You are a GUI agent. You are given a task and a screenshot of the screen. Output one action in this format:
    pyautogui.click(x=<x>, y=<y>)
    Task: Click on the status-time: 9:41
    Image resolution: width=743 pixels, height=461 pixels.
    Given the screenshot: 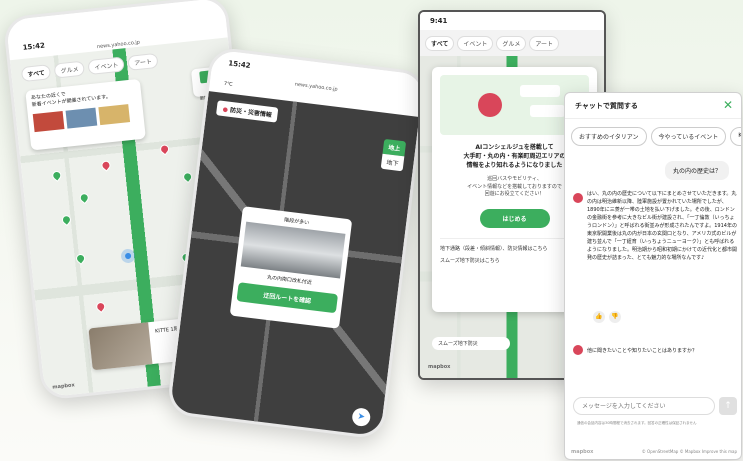 What is the action you would take?
    pyautogui.click(x=439, y=21)
    